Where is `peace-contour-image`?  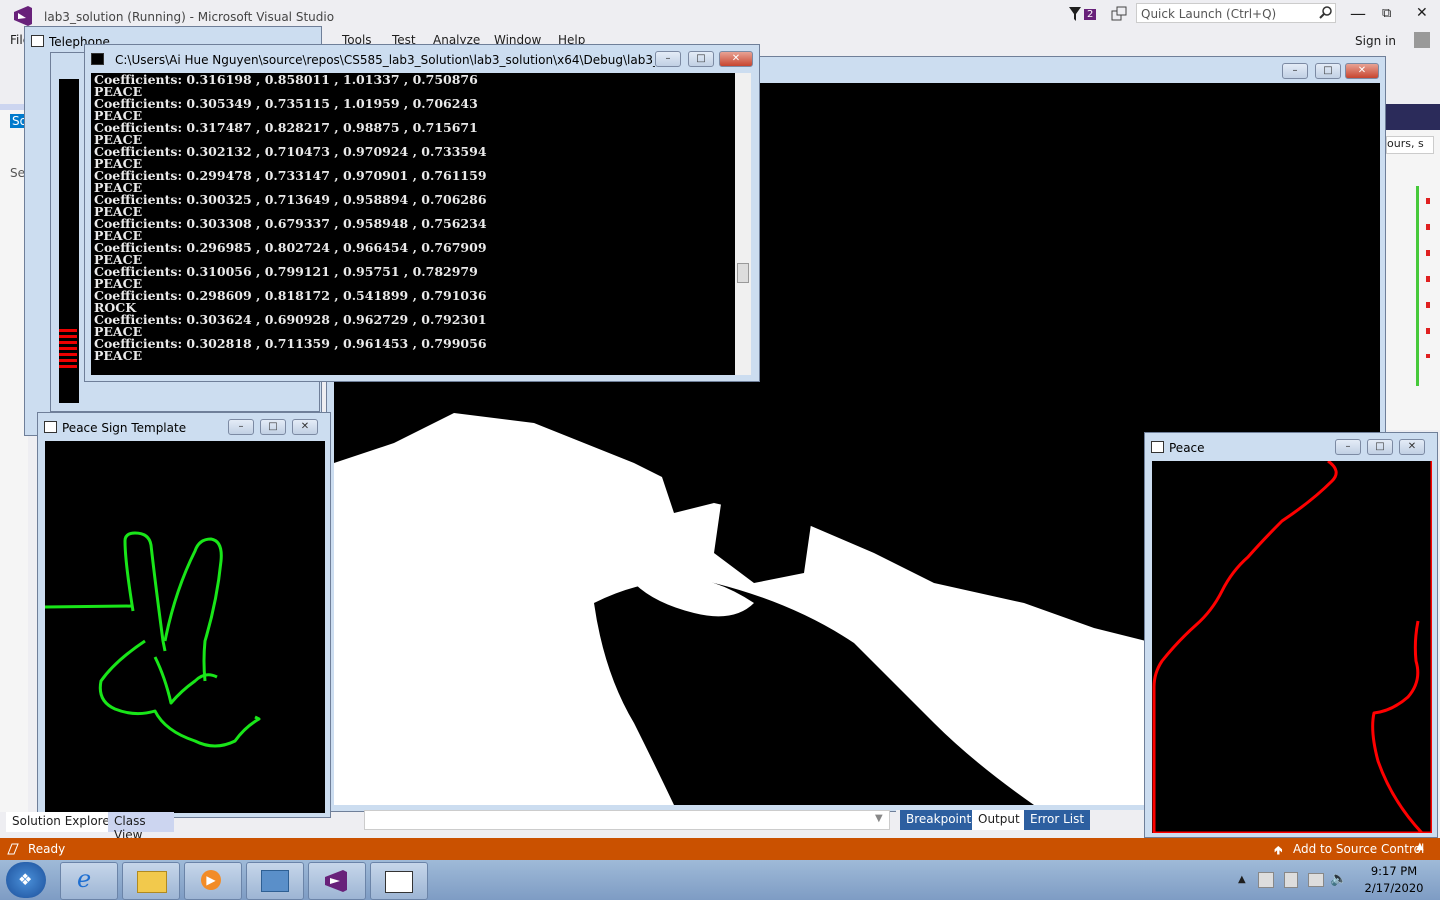
peace-contour-image is located at coordinates (1292, 647).